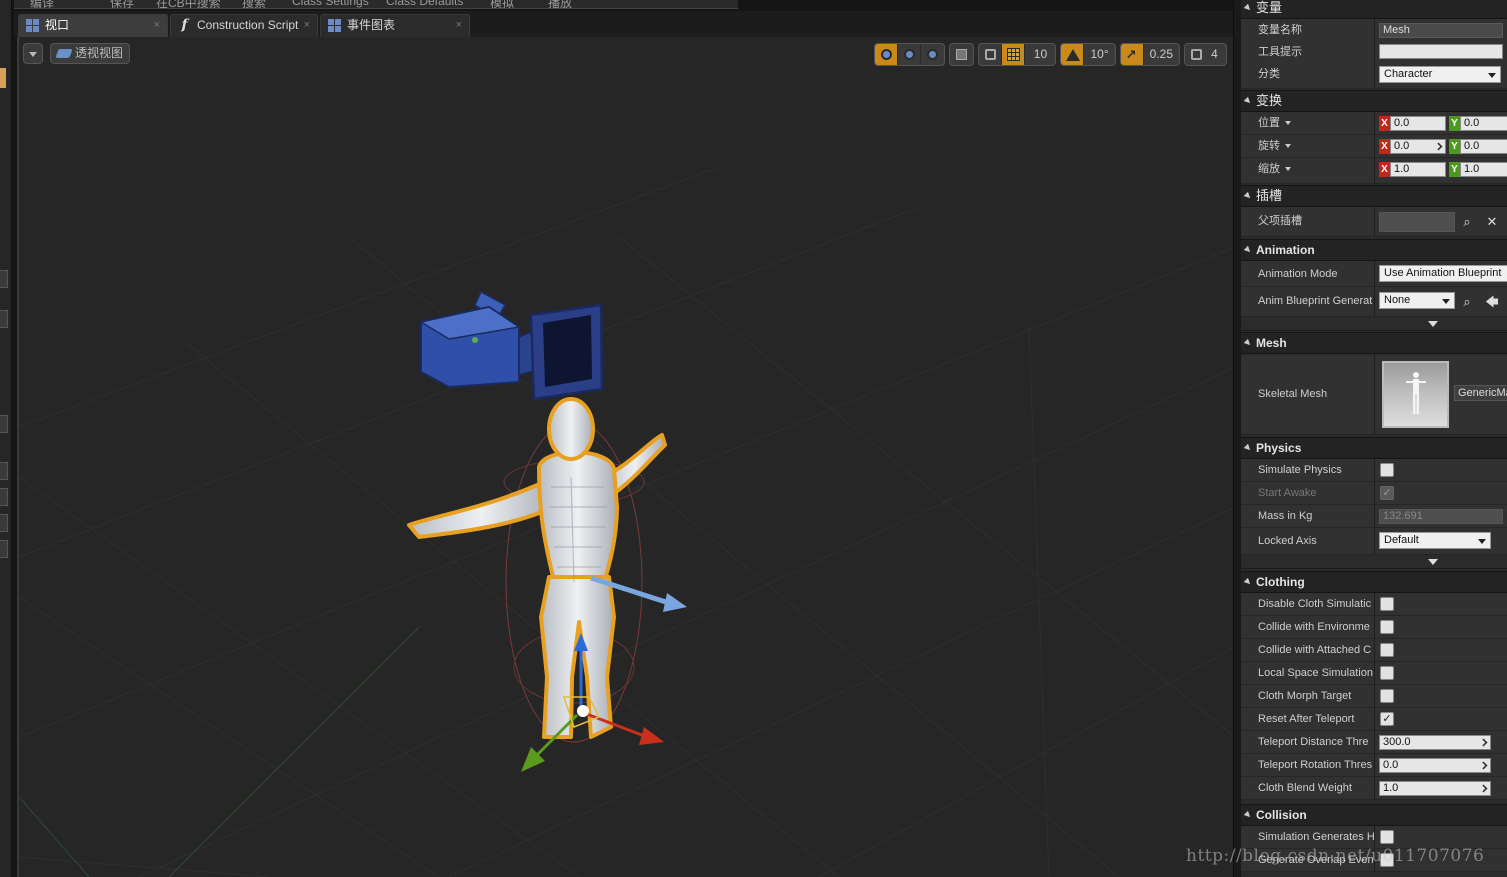  What do you see at coordinates (1374, 196) in the screenshot?
I see `section-sockets-header: 插槽` at bounding box center [1374, 196].